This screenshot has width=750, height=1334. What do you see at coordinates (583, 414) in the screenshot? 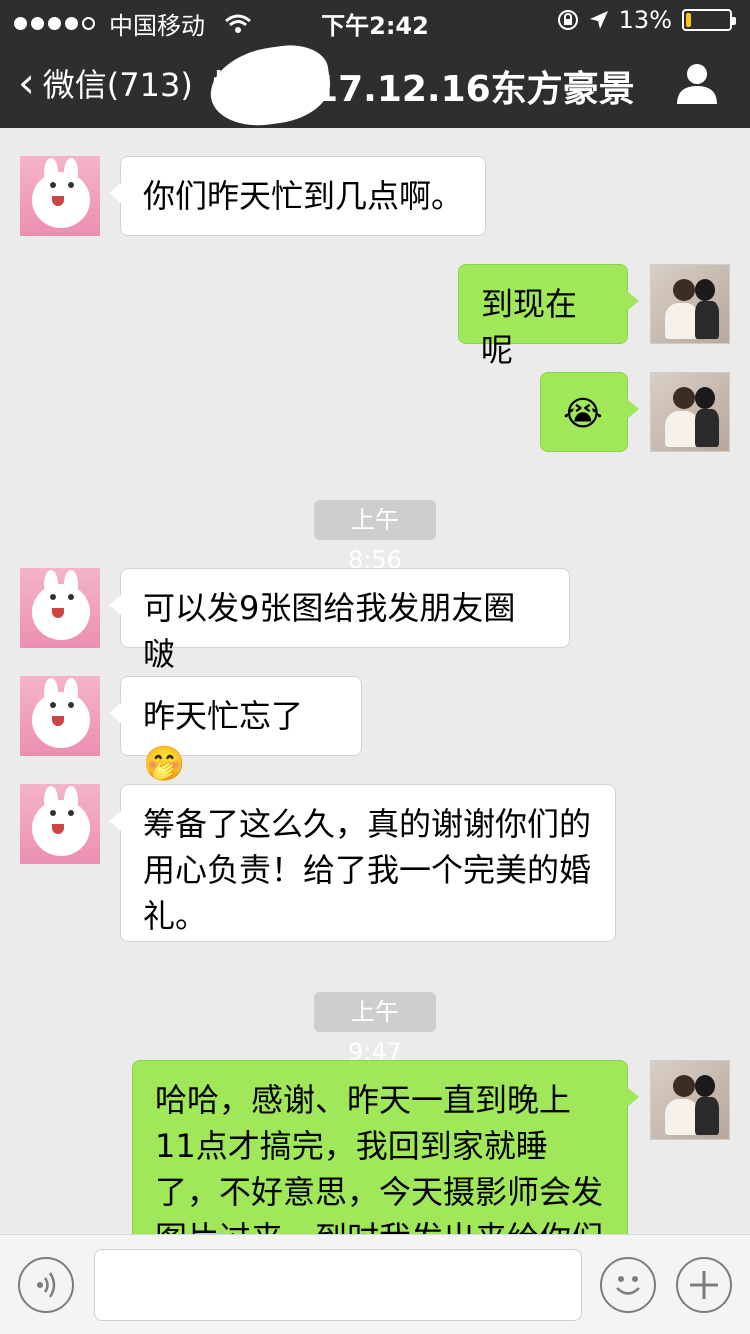
I see `crying-face-emoji: 😭` at bounding box center [583, 414].